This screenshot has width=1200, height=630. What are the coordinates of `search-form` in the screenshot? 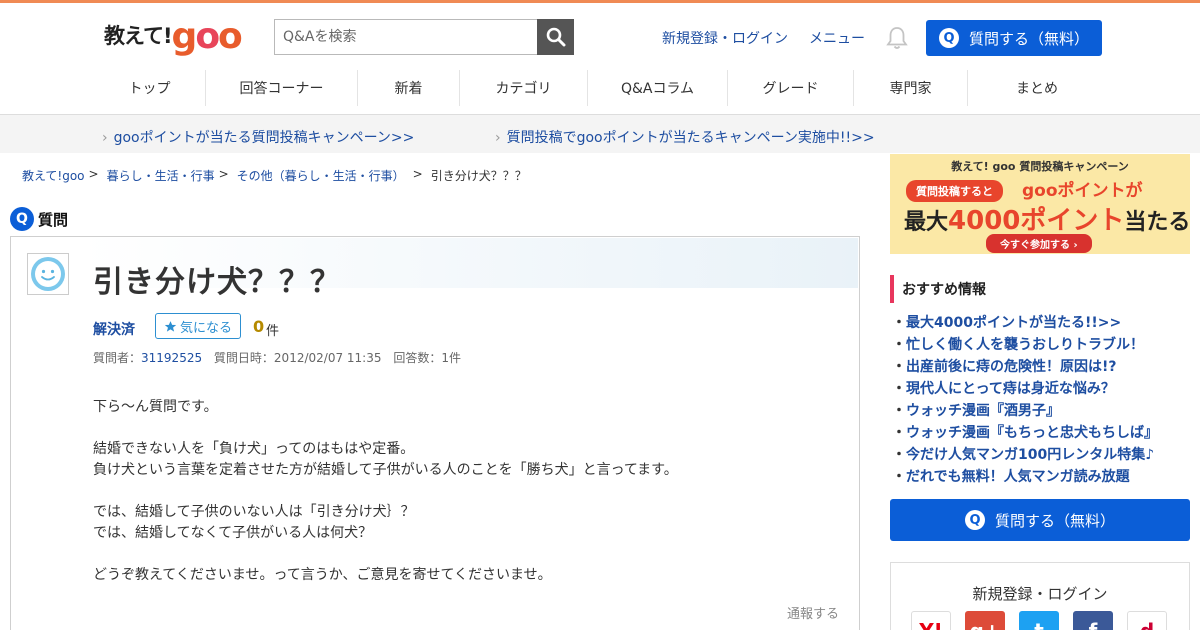 It's located at (424, 37).